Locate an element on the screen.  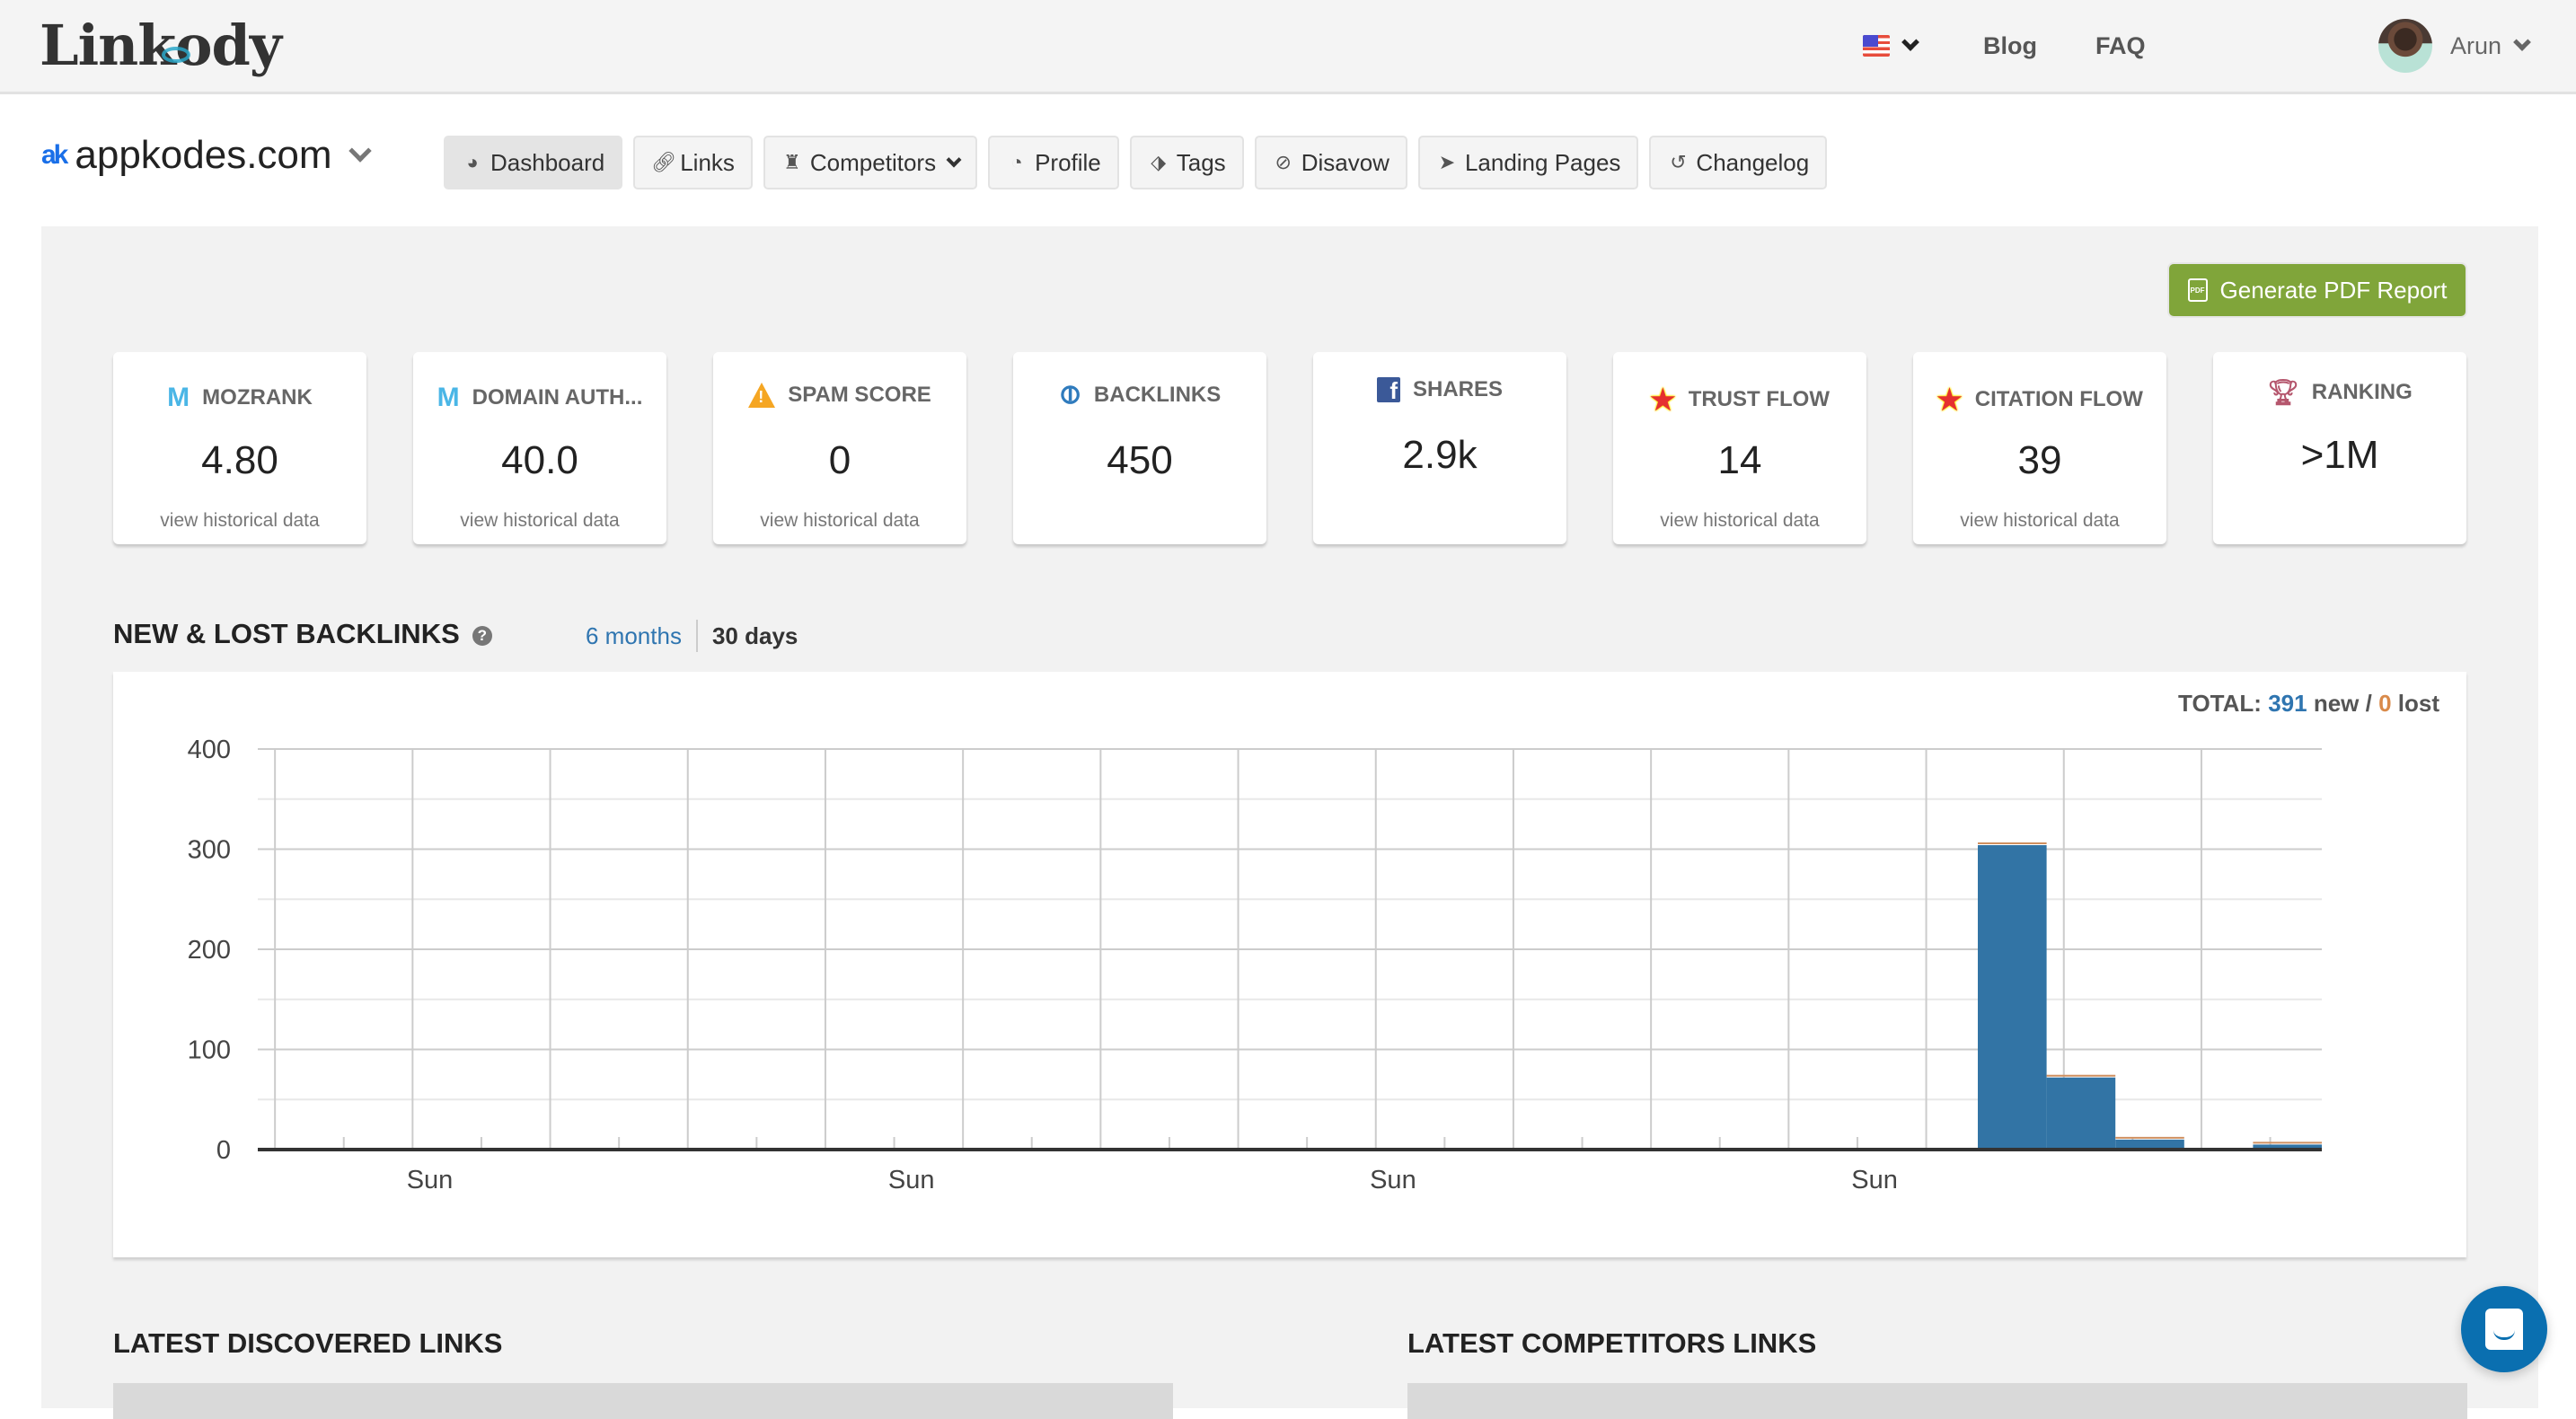
domain-selector: ak appkodes.com is located at coordinates (206, 156).